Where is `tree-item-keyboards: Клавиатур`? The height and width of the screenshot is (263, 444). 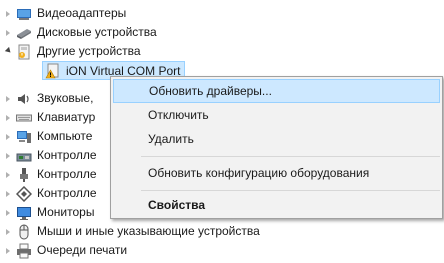
tree-item-keyboards: Клавиатур is located at coordinates (47, 117).